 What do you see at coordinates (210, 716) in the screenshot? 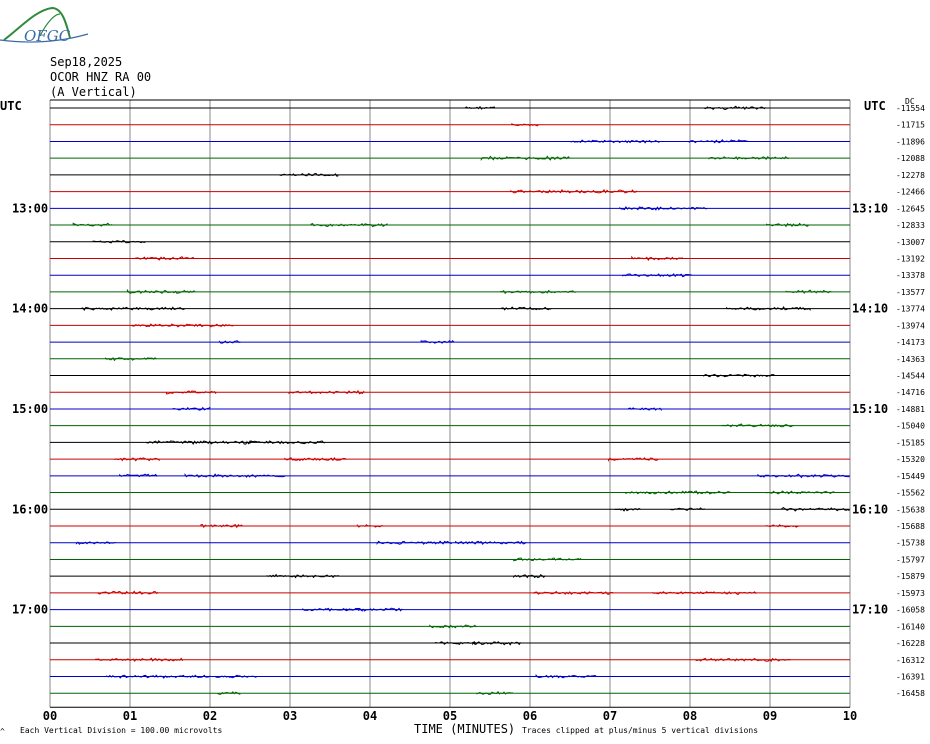
I see `x-tick-label: 02` at bounding box center [210, 716].